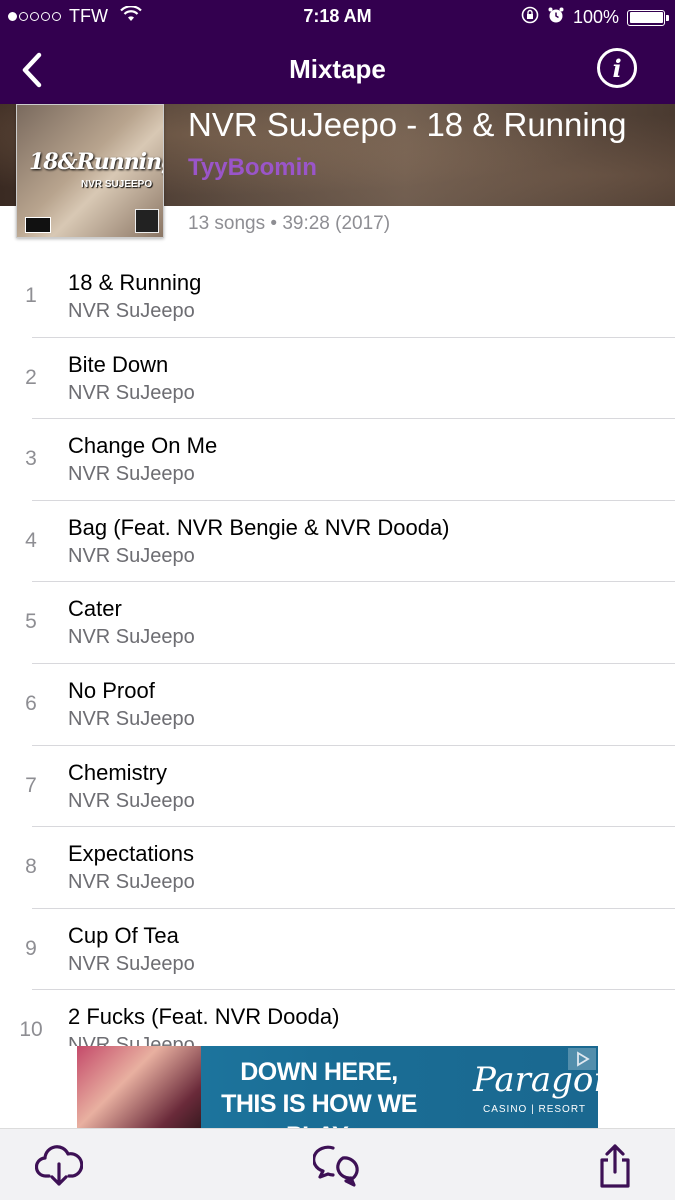 This screenshot has height=1200, width=675. What do you see at coordinates (289, 223) in the screenshot?
I see `album-meta: 13 songs • 39:28 (2017)` at bounding box center [289, 223].